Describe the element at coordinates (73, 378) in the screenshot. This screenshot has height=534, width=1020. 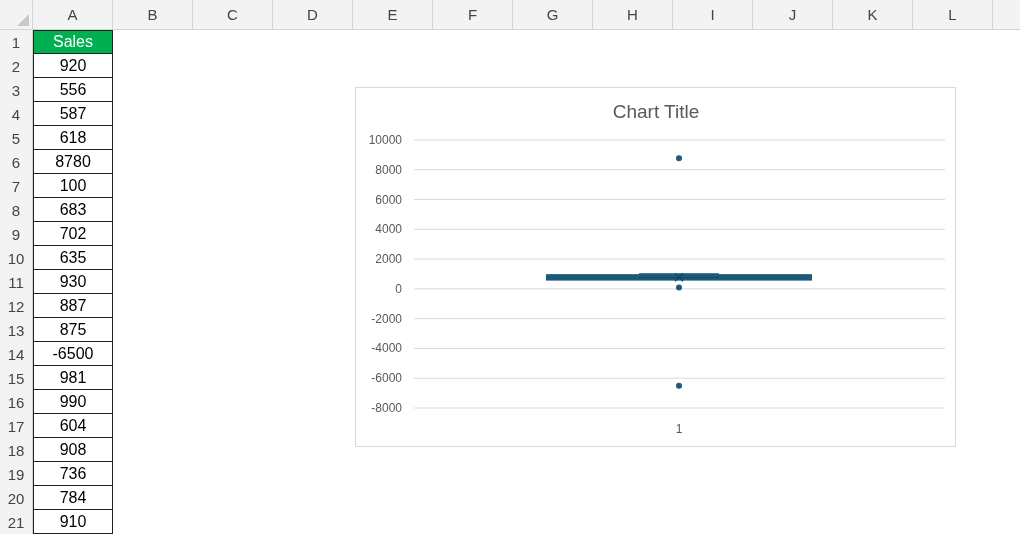
I see `table-cell: 981` at that location.